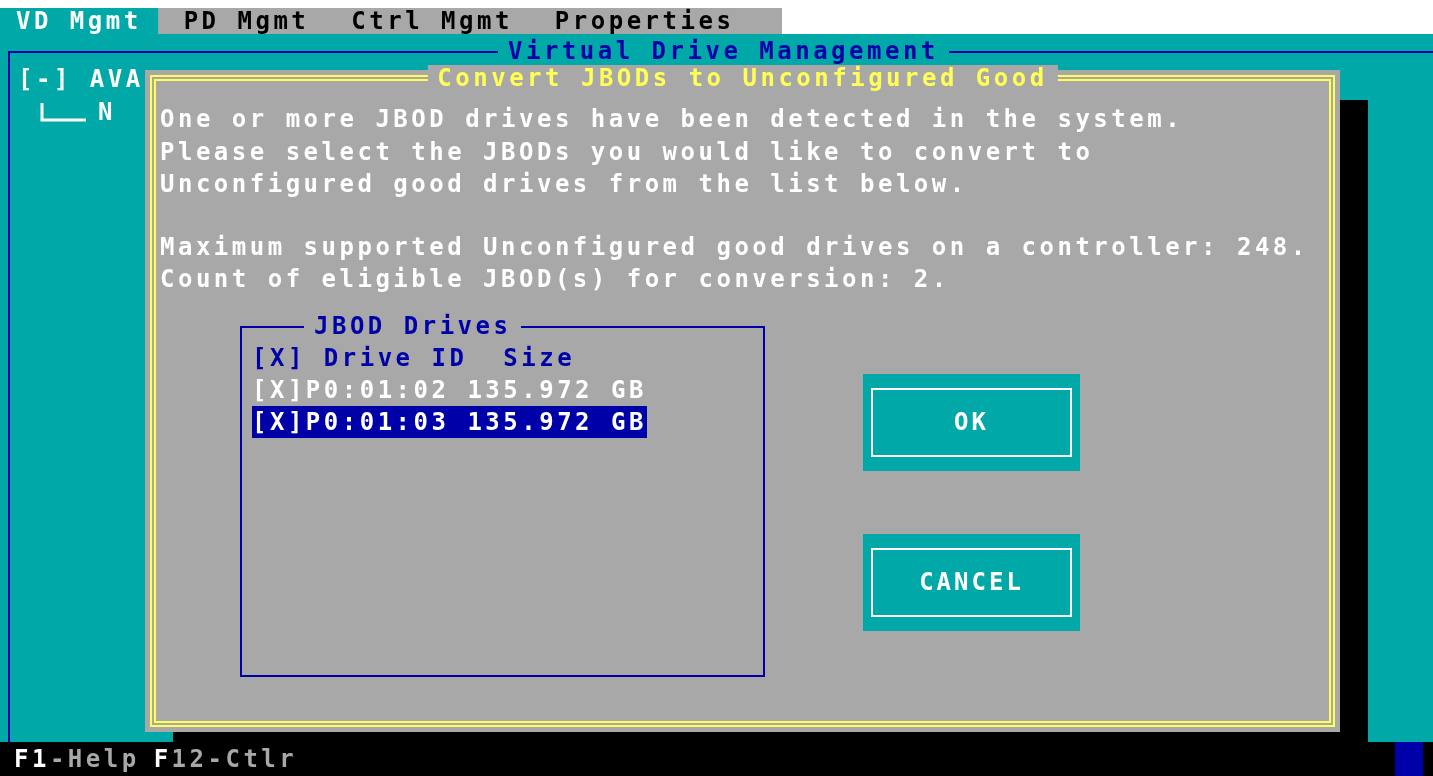 Image resolution: width=1433 pixels, height=776 pixels. I want to click on menu-tab: VD Mgmt, so click(79, 21).